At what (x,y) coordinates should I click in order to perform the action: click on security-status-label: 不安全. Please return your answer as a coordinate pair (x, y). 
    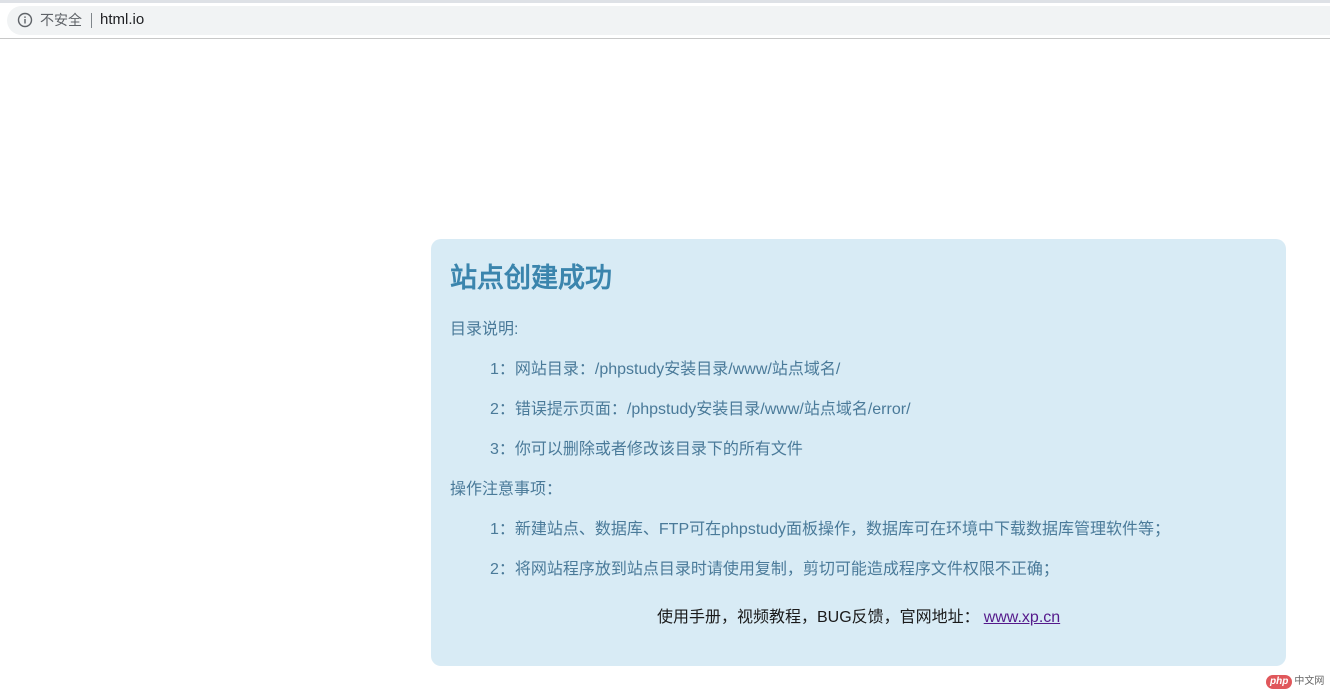
    Looking at the image, I should click on (61, 20).